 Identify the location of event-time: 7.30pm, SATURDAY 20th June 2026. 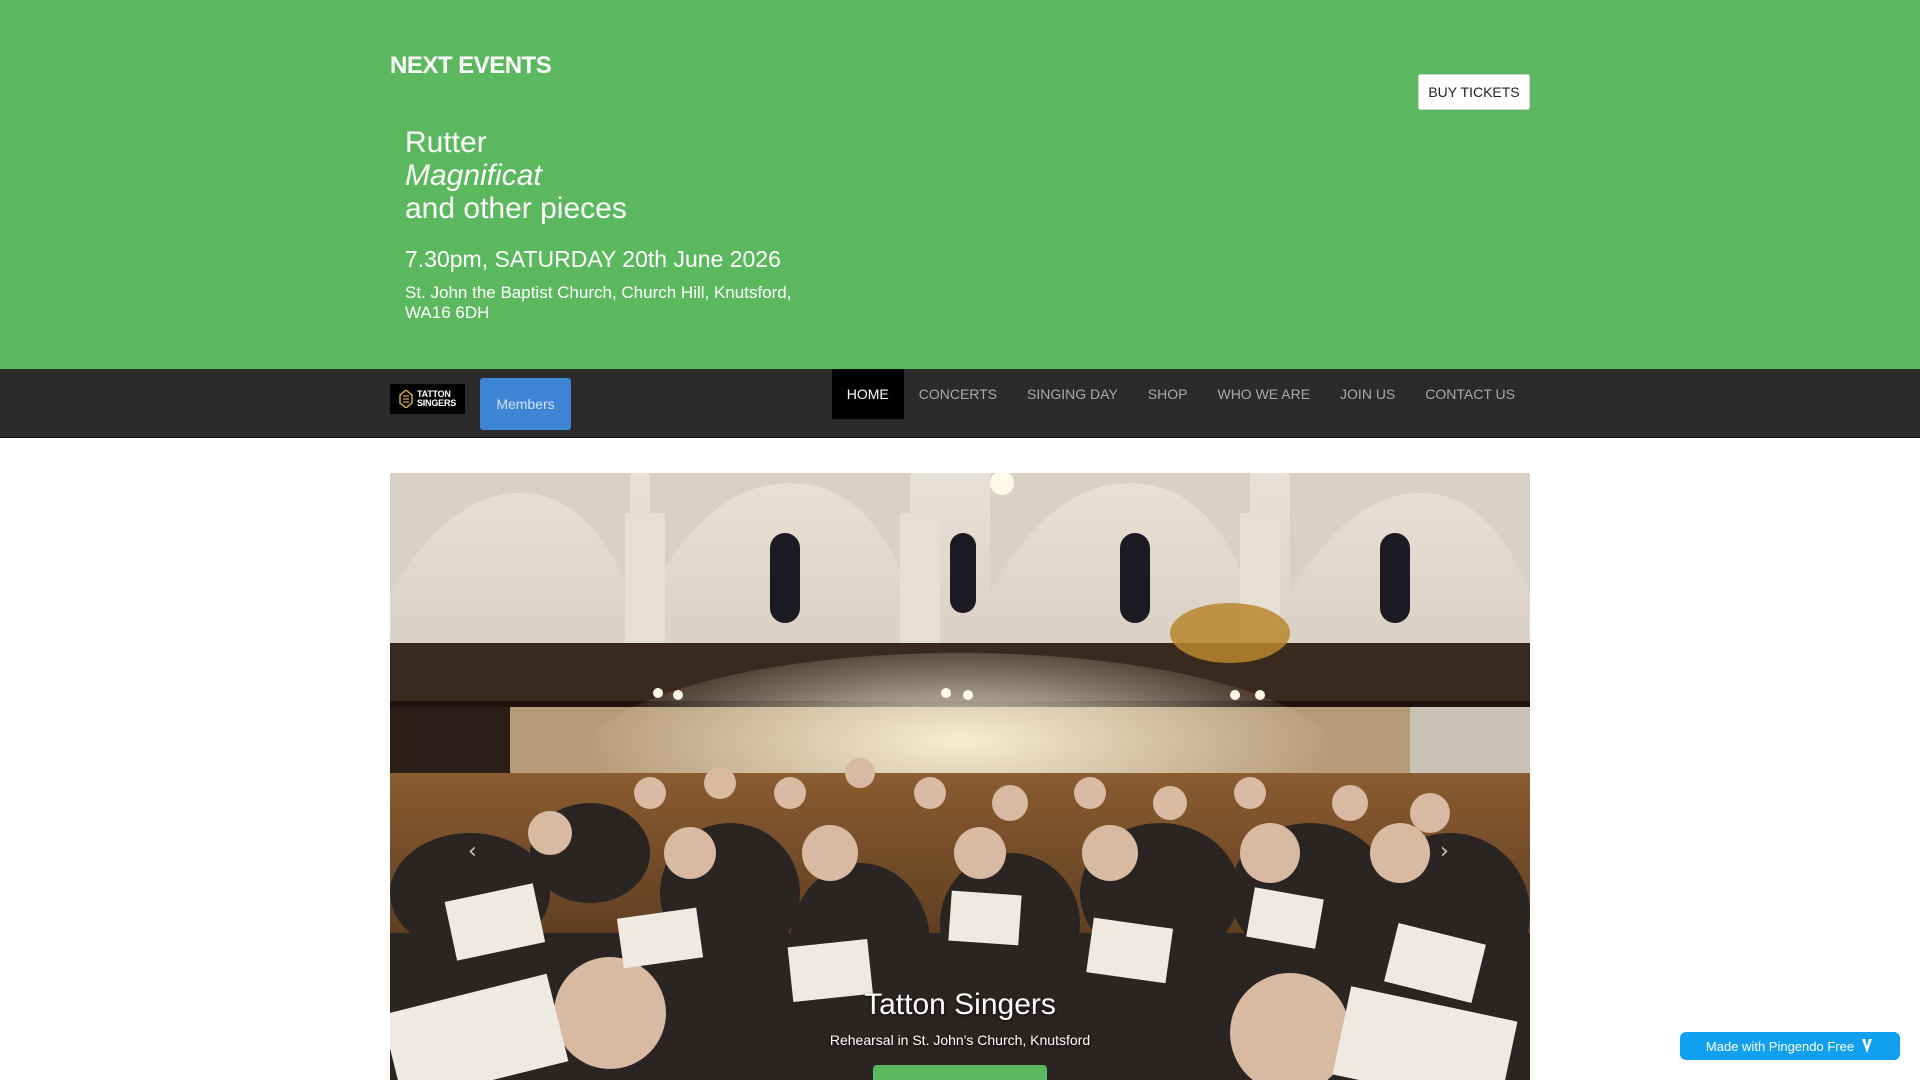
(593, 259).